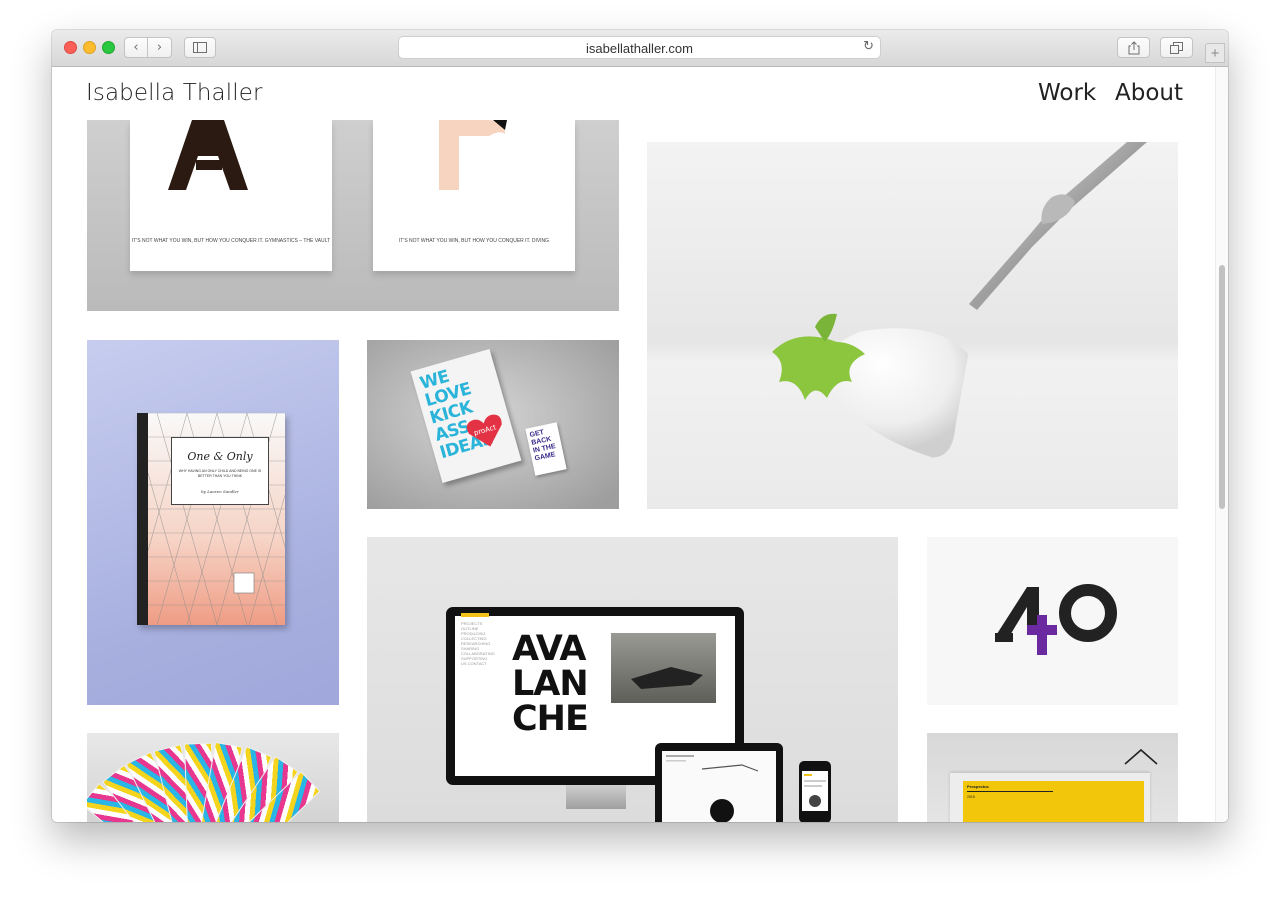 The height and width of the screenshot is (897, 1280). What do you see at coordinates (596, 797) in the screenshot?
I see `imac-stand` at bounding box center [596, 797].